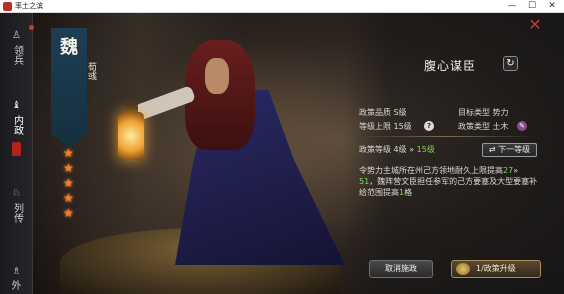 This screenshot has width=564, height=294. I want to click on refresh-icon: ↻, so click(510, 63).